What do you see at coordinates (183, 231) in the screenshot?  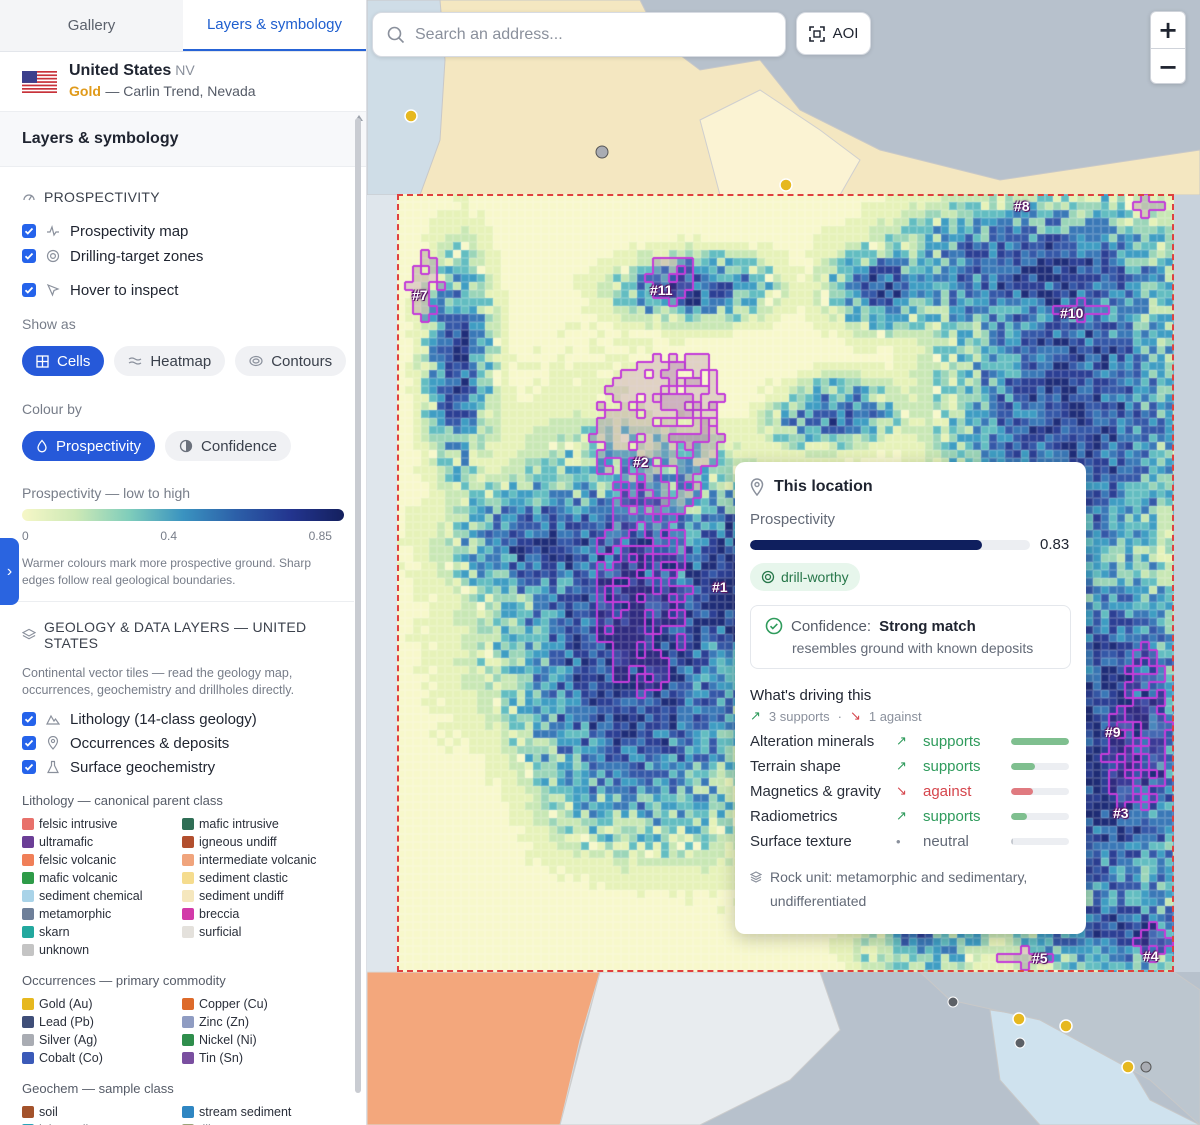 I see `prospectivity-map-toggle: Prospectivity map` at bounding box center [183, 231].